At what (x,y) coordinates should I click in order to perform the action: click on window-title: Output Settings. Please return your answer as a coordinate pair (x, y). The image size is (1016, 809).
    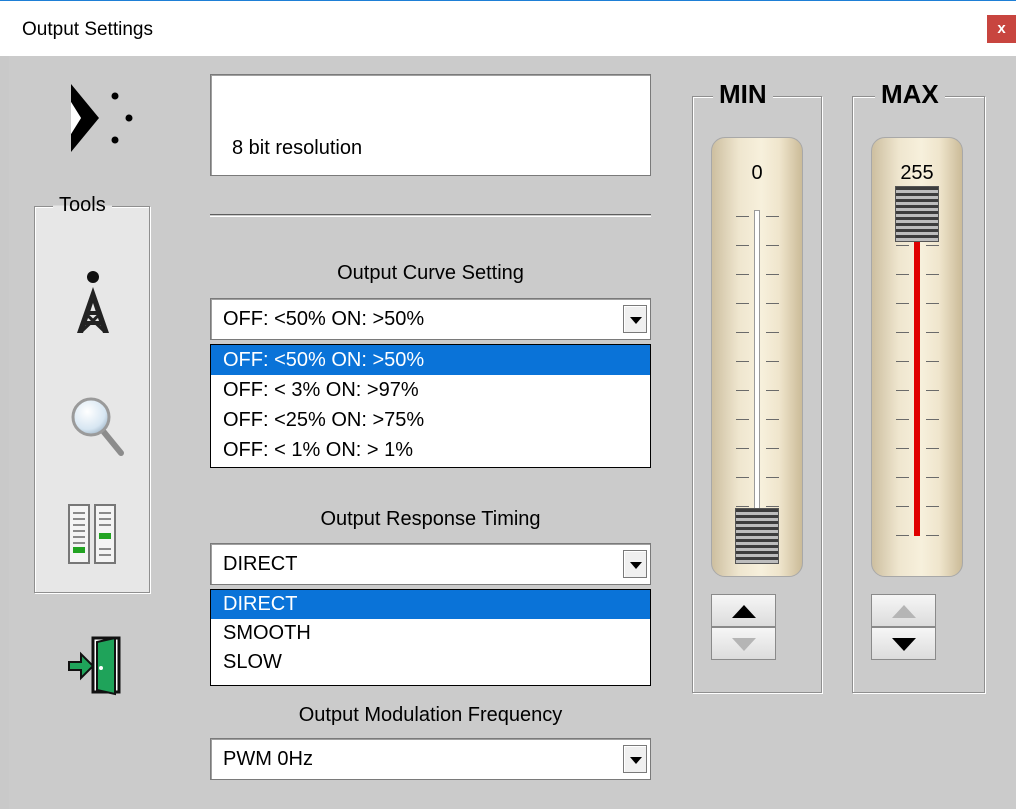
    Looking at the image, I should click on (87, 29).